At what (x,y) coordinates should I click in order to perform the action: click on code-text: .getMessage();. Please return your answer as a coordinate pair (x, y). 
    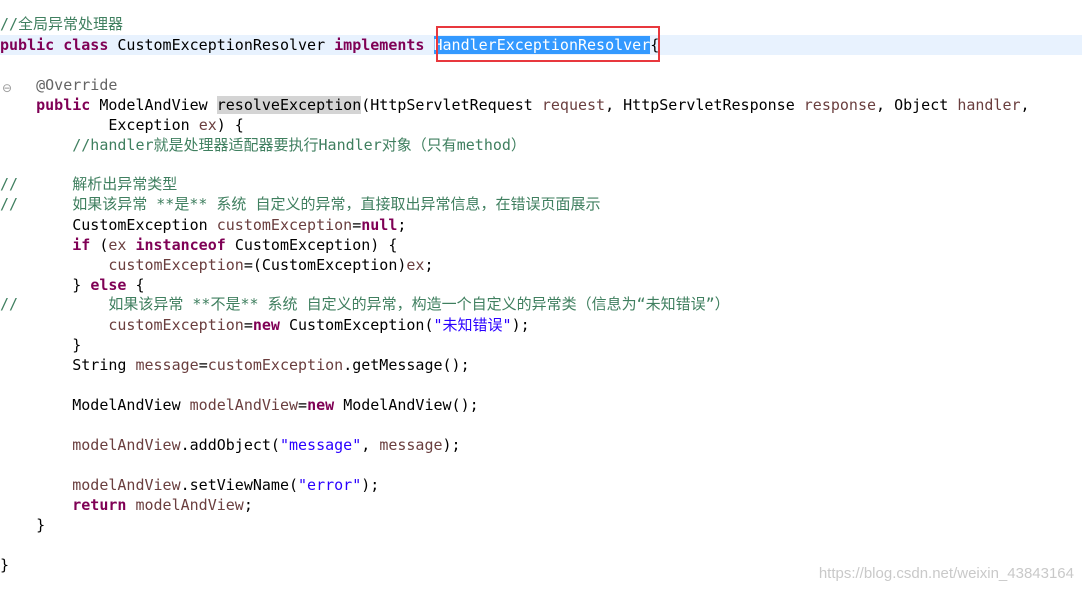
    Looking at the image, I should click on (406, 365).